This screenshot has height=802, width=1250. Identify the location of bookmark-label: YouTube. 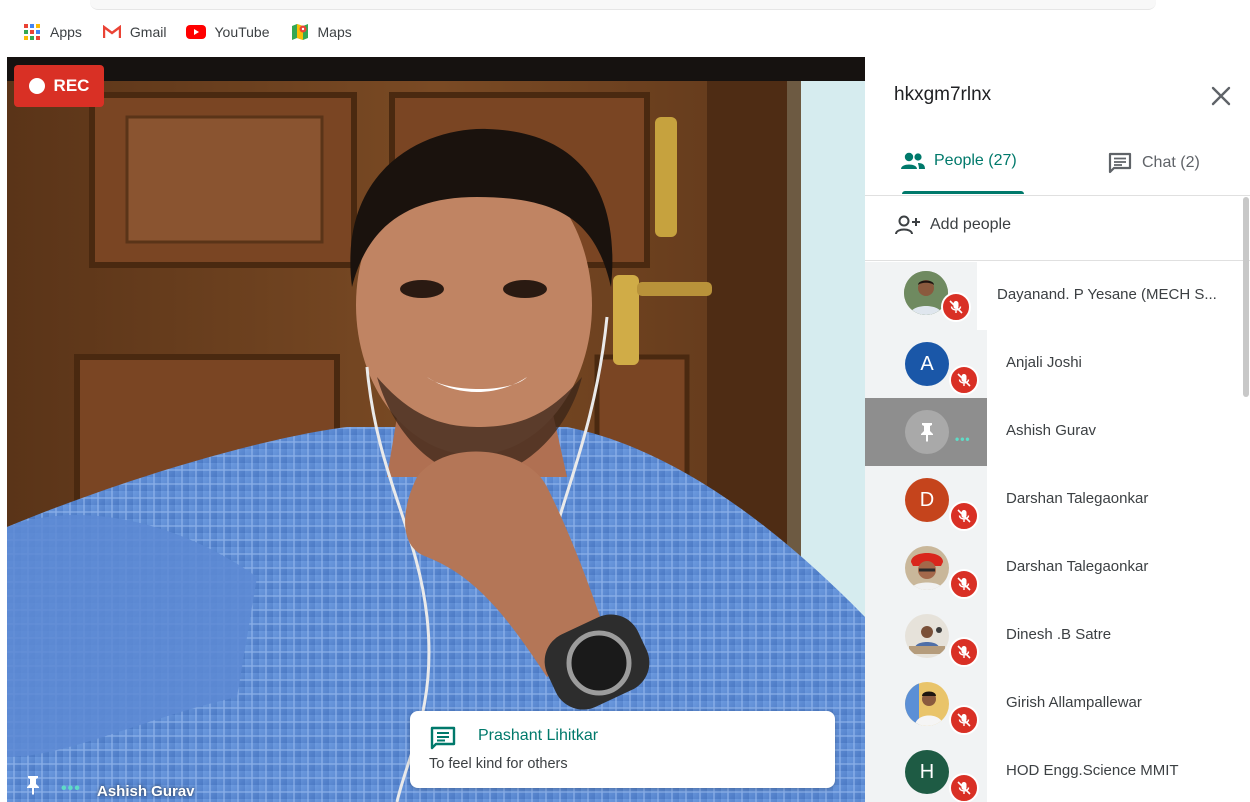
(242, 32).